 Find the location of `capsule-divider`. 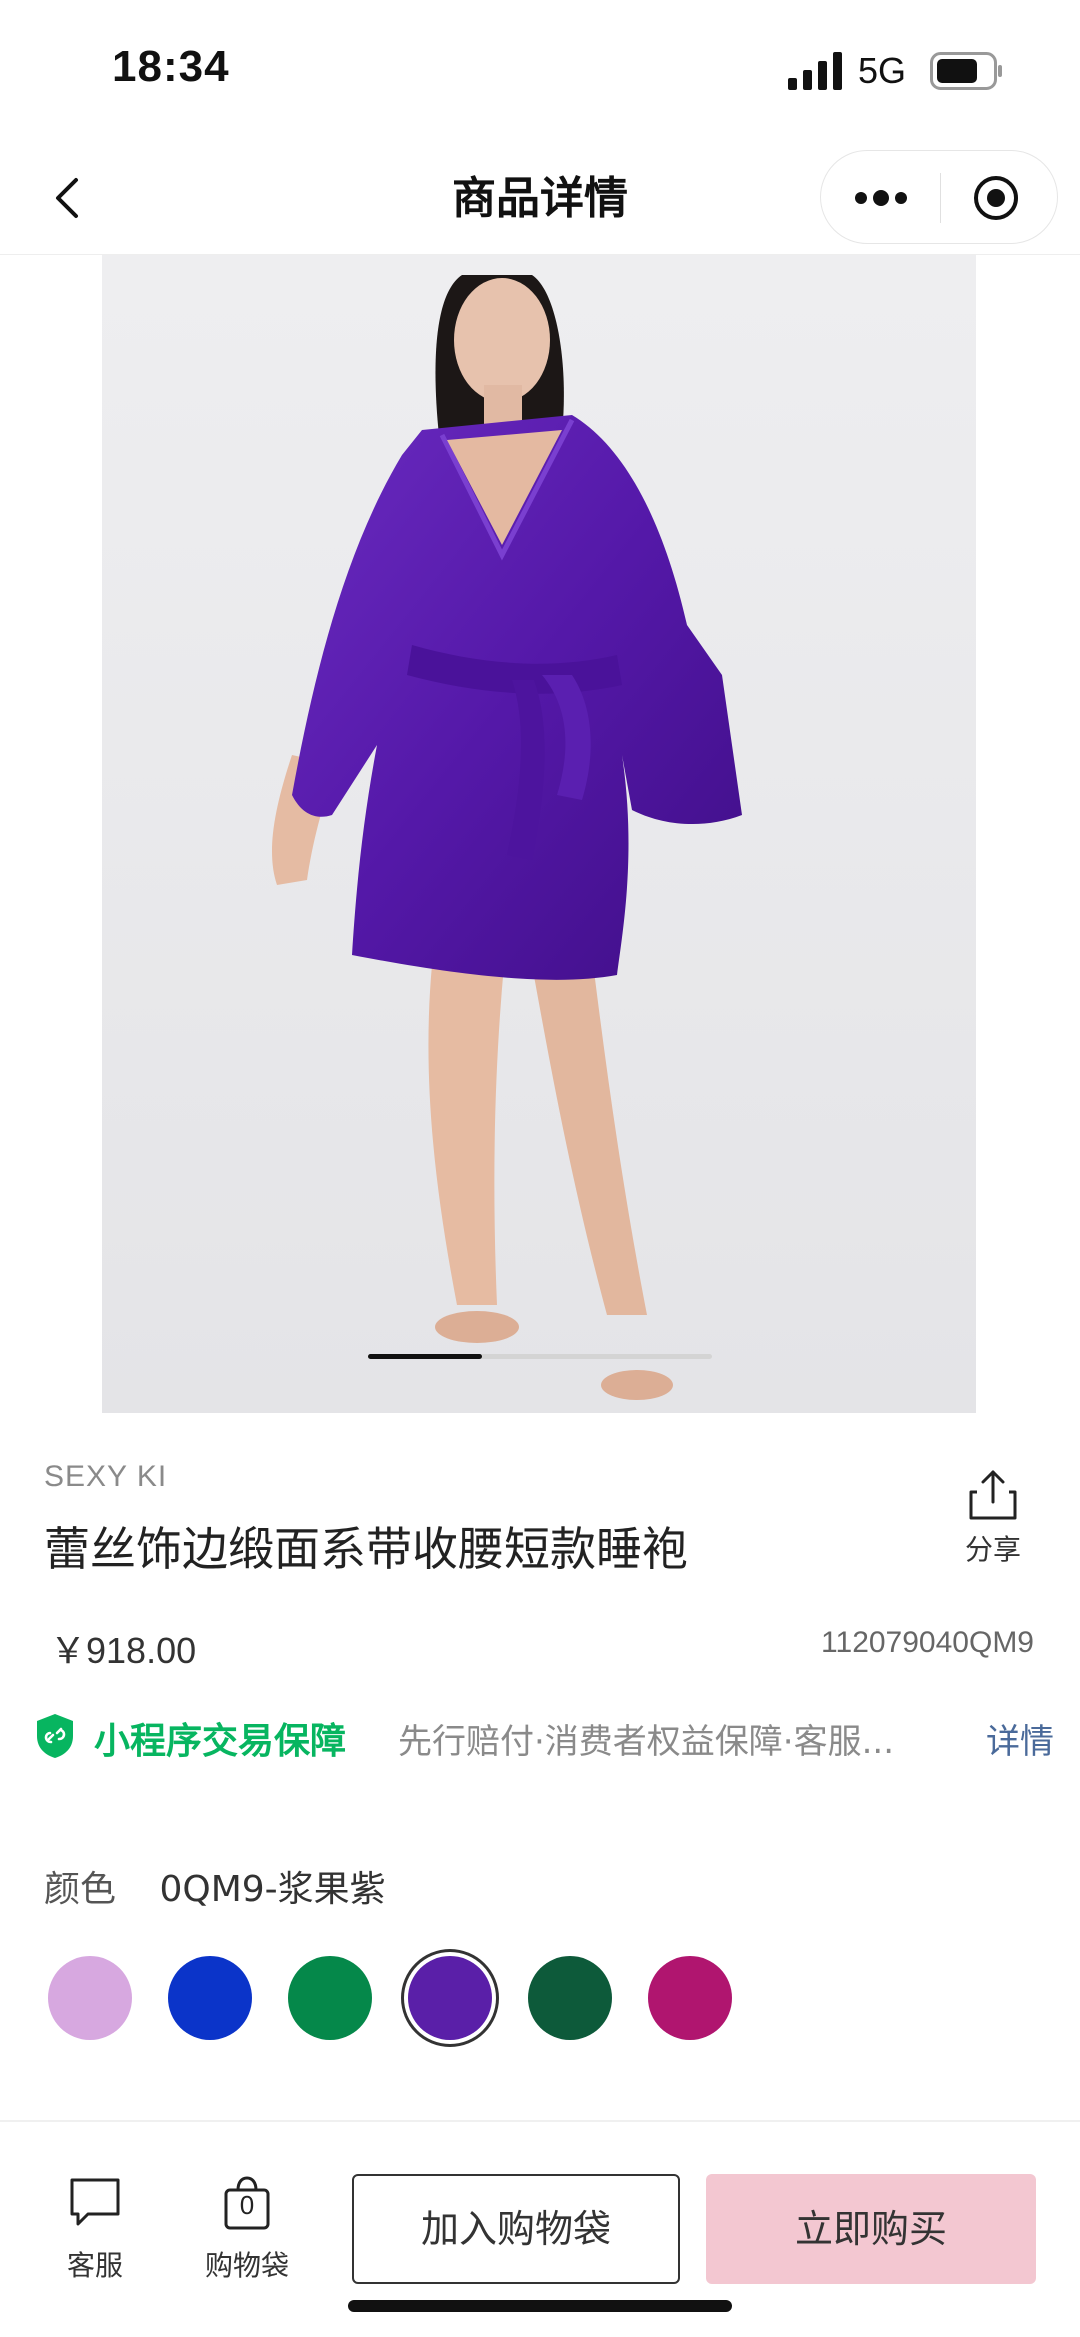

capsule-divider is located at coordinates (940, 198).